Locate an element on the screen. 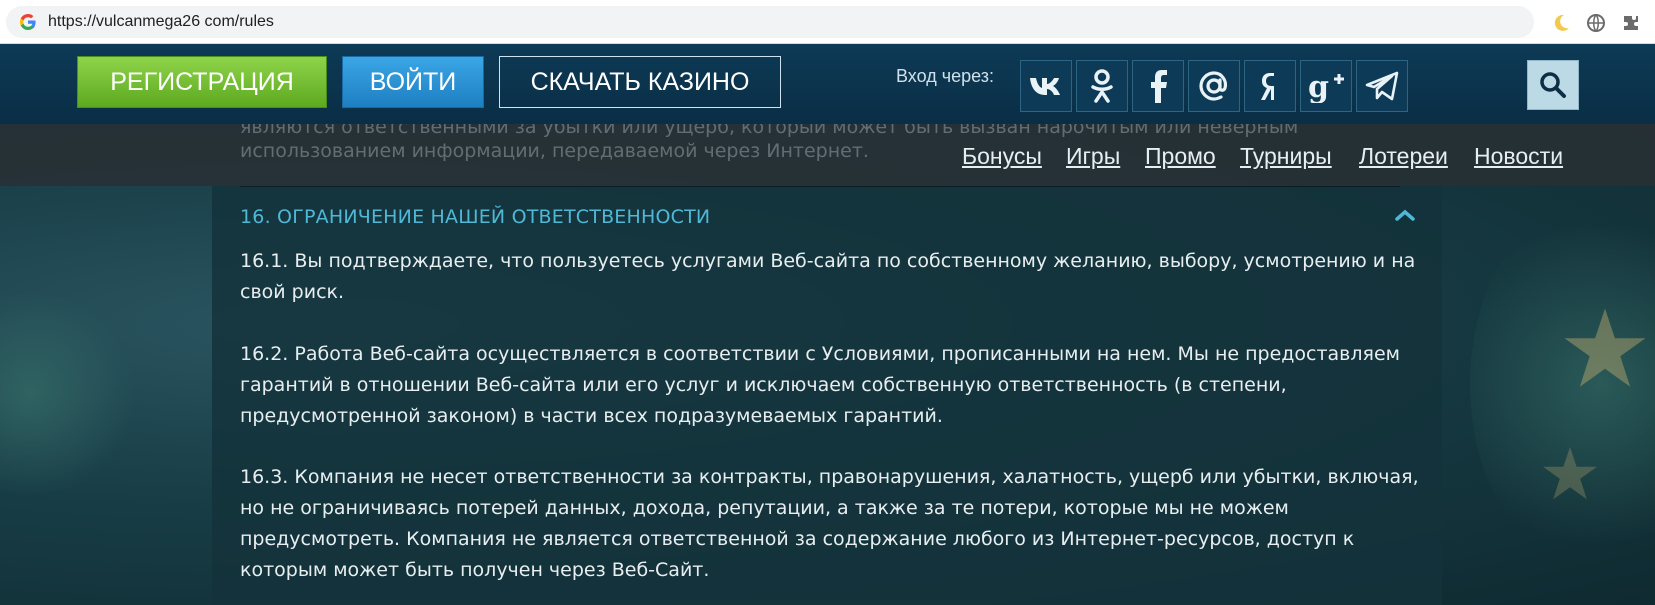 This screenshot has width=1655, height=605. nav-link-tournaments: Турниры is located at coordinates (1286, 156).